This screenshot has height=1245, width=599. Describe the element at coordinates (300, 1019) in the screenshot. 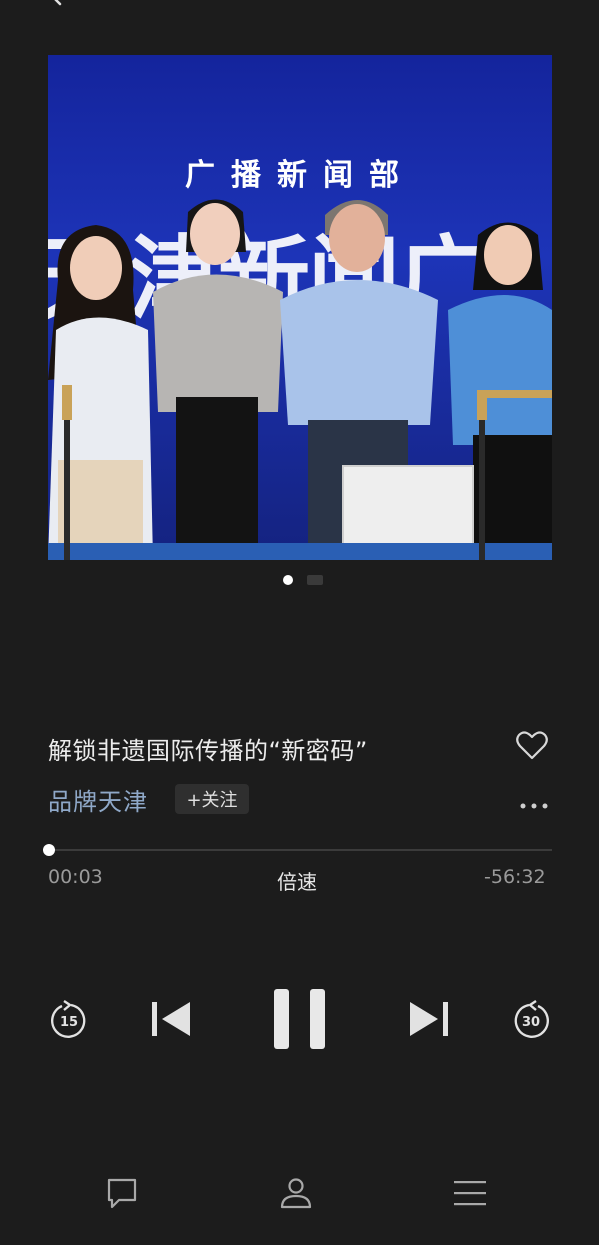

I see `pause-icon` at that location.